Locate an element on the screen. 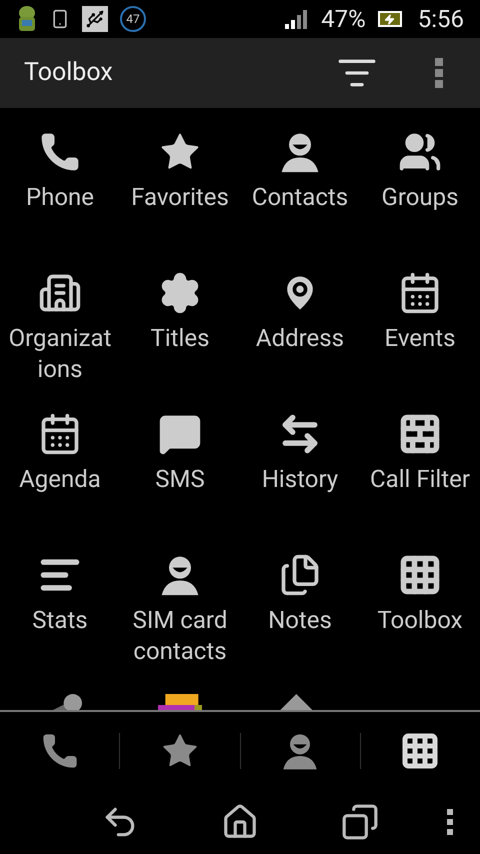 Image resolution: width=480 pixels, height=854 pixels. tool-tile: Favorites is located at coordinates (180, 192).